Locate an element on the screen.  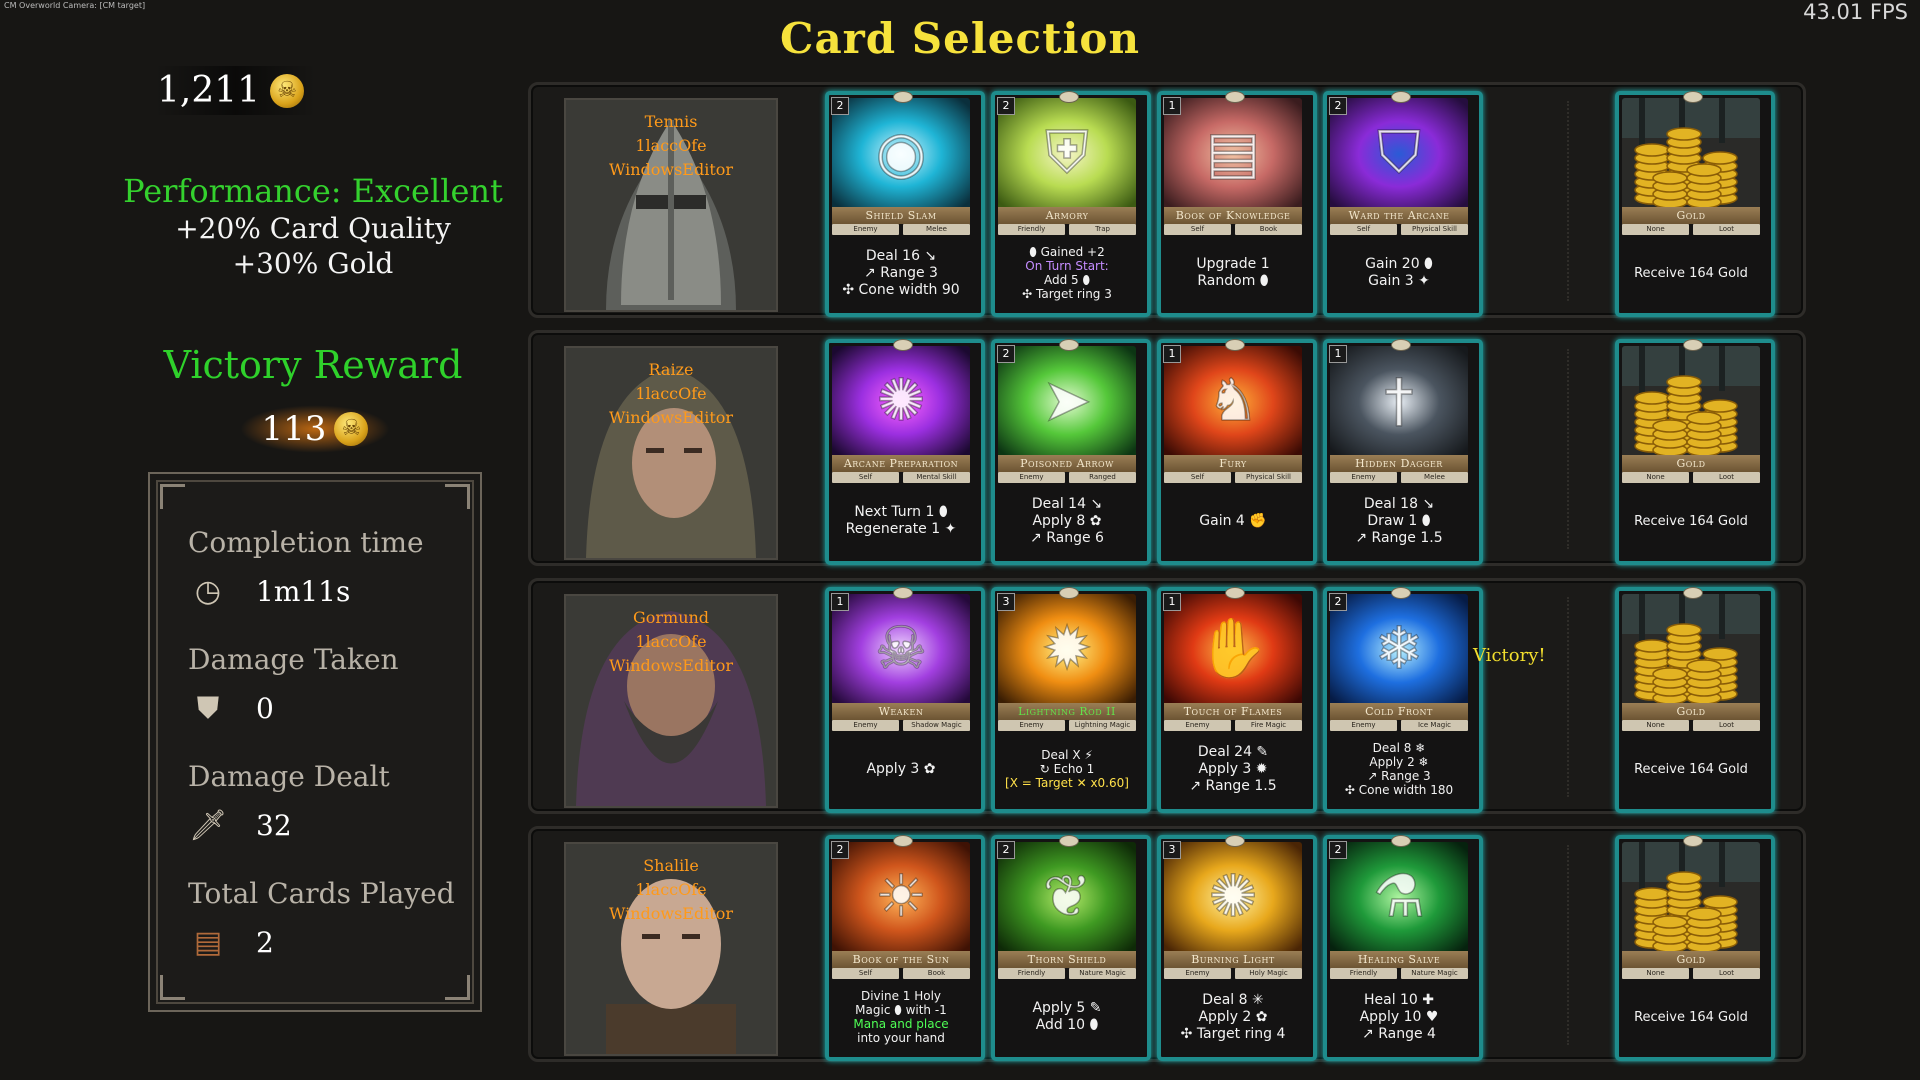
row-divider is located at coordinates (1569, 945).